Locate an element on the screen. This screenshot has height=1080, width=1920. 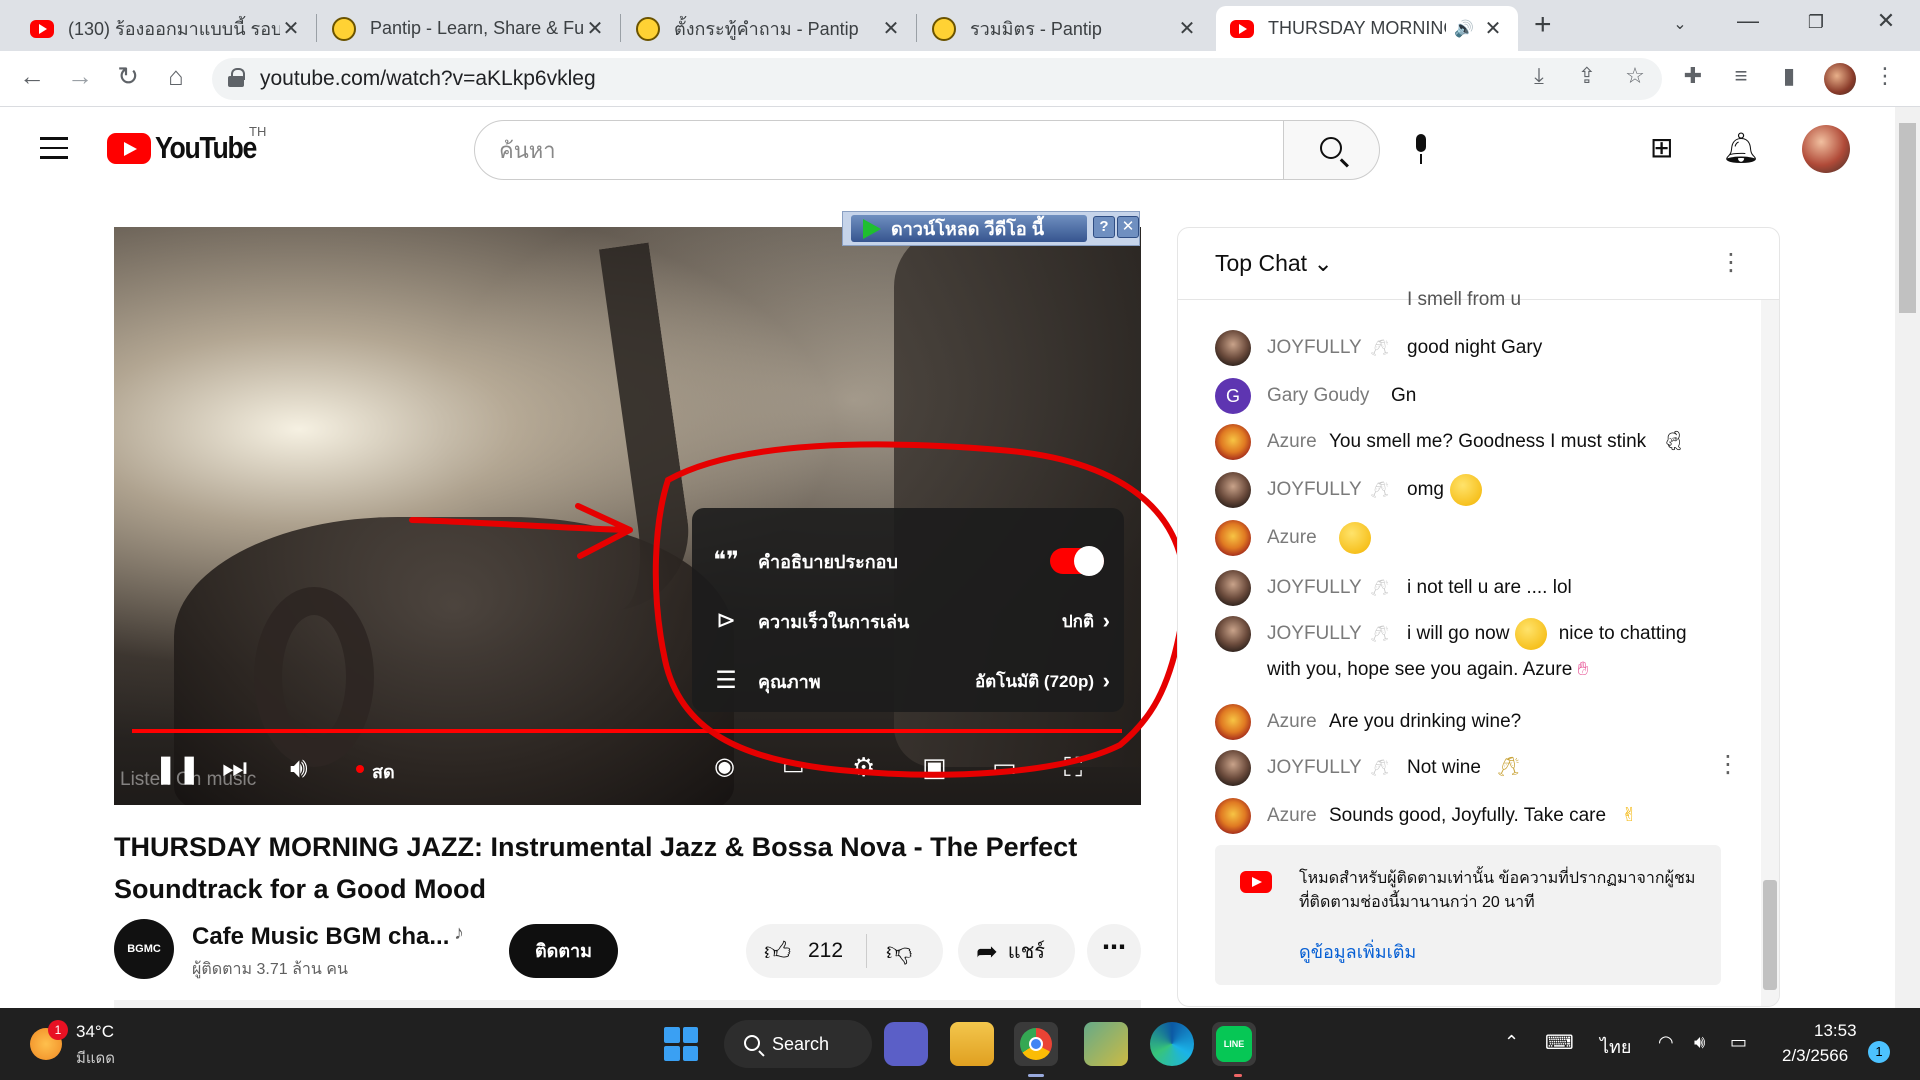
audio-playing-icon: 🔊 is located at coordinates (1464, 29).